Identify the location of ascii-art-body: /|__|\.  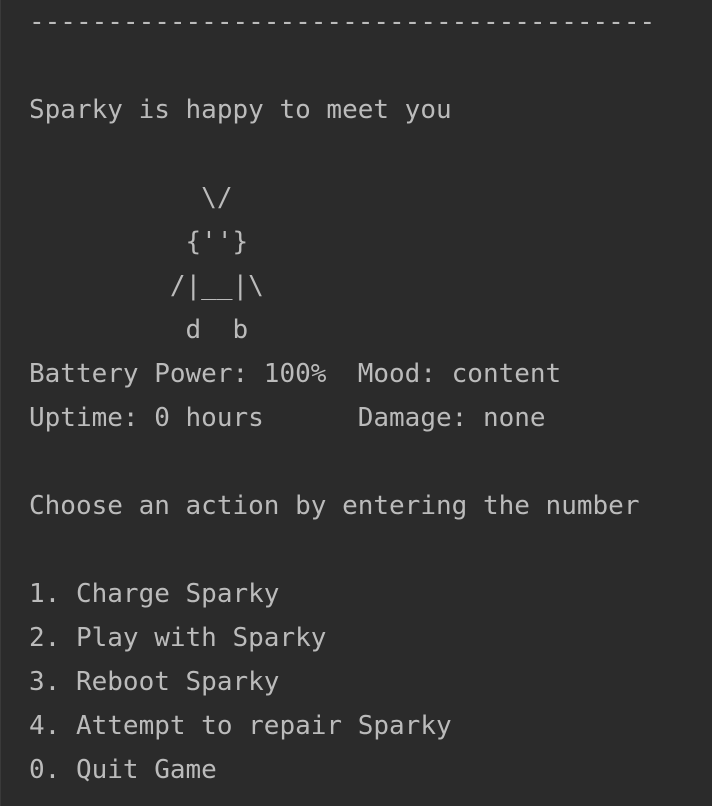
(146, 286).